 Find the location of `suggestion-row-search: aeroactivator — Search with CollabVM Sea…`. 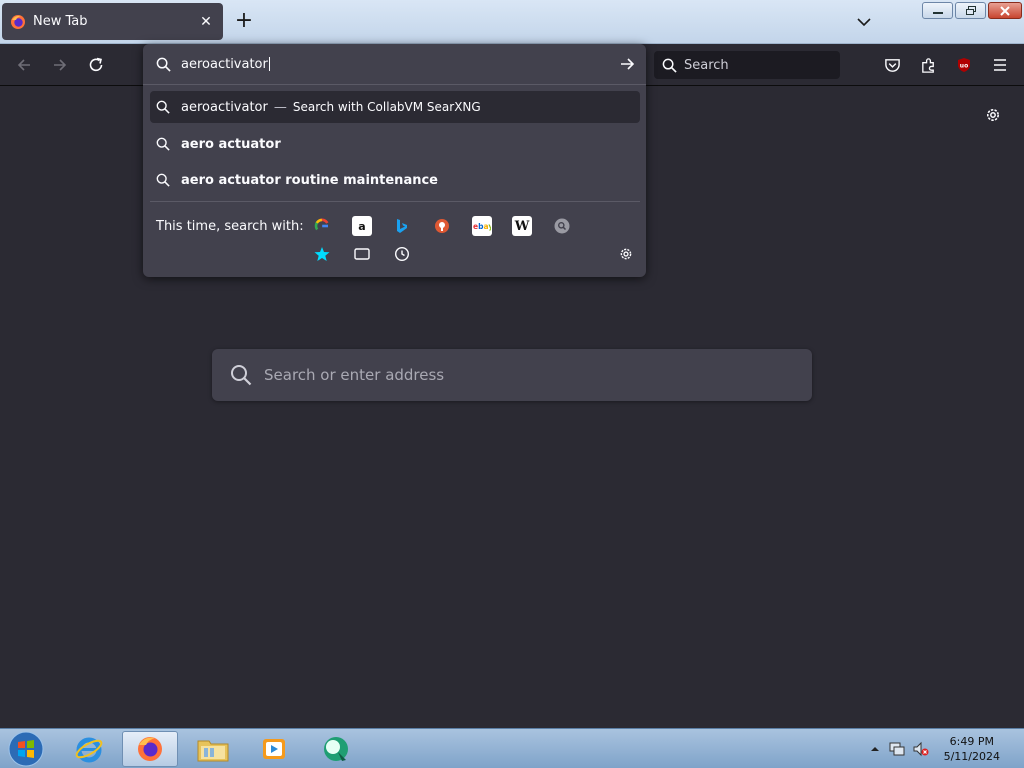

suggestion-row-search: aeroactivator — Search with CollabVM Sea… is located at coordinates (395, 107).